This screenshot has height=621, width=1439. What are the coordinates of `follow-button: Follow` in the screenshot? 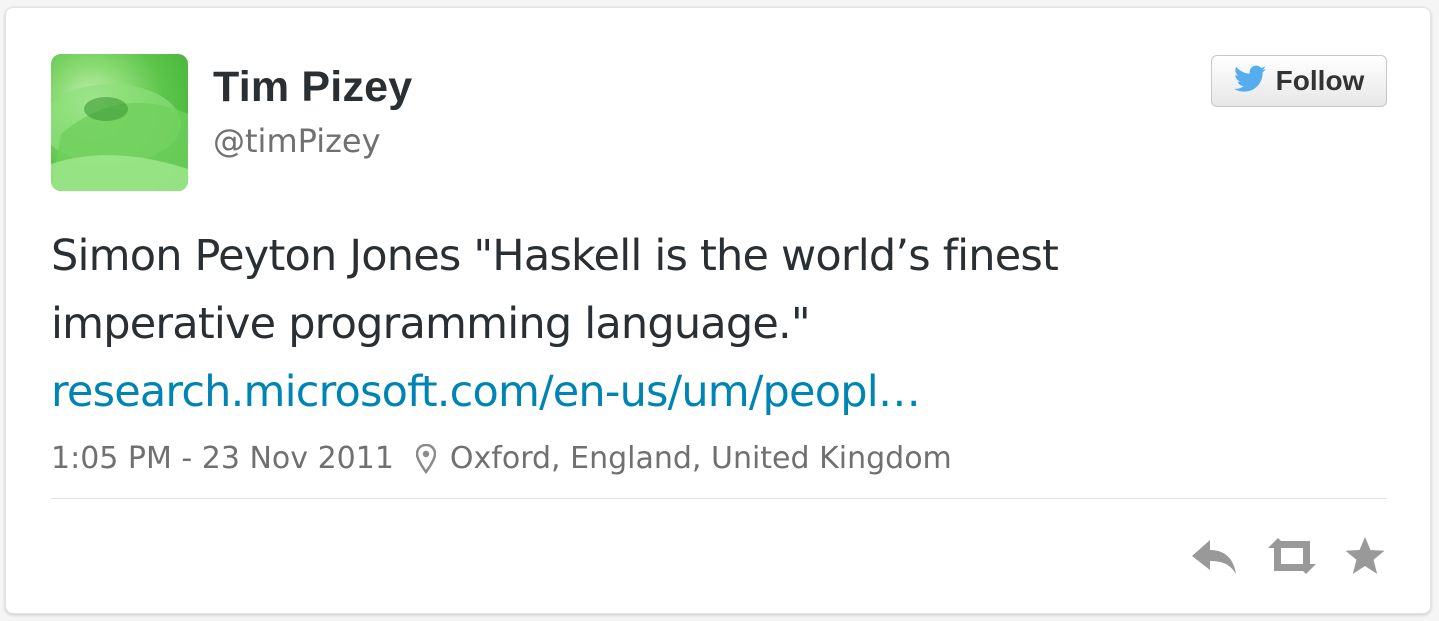 It's located at (1299, 81).